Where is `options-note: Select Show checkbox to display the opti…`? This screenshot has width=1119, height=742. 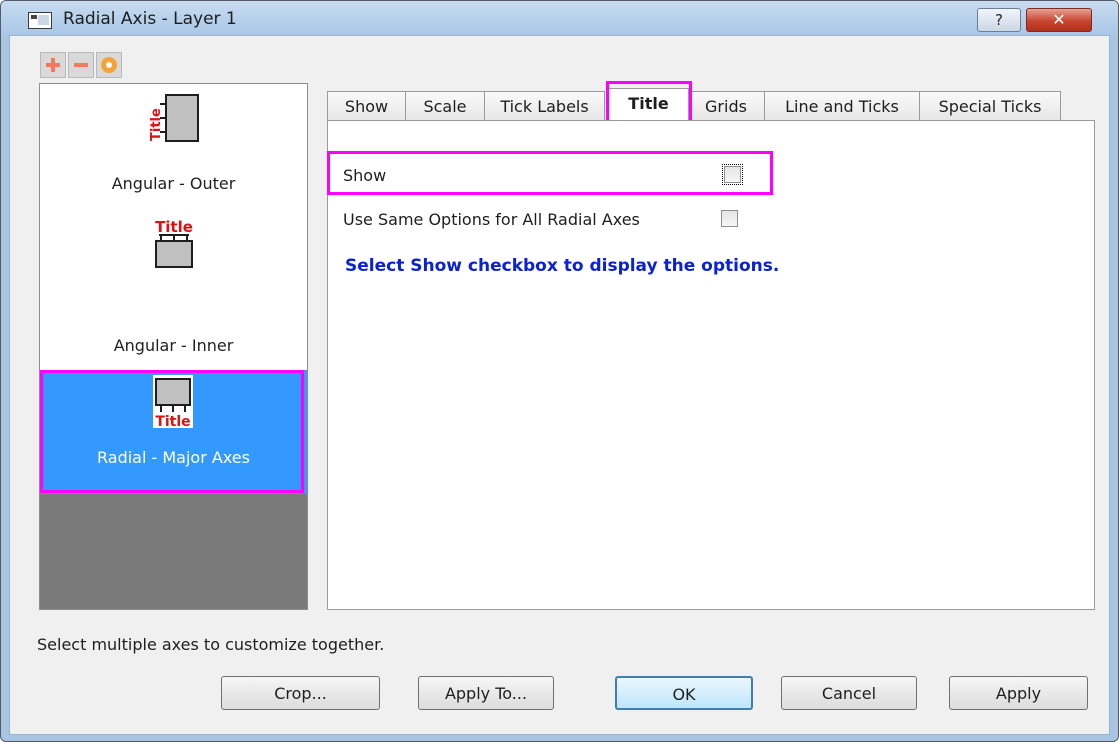
options-note: Select Show checkbox to display the opti… is located at coordinates (562, 266).